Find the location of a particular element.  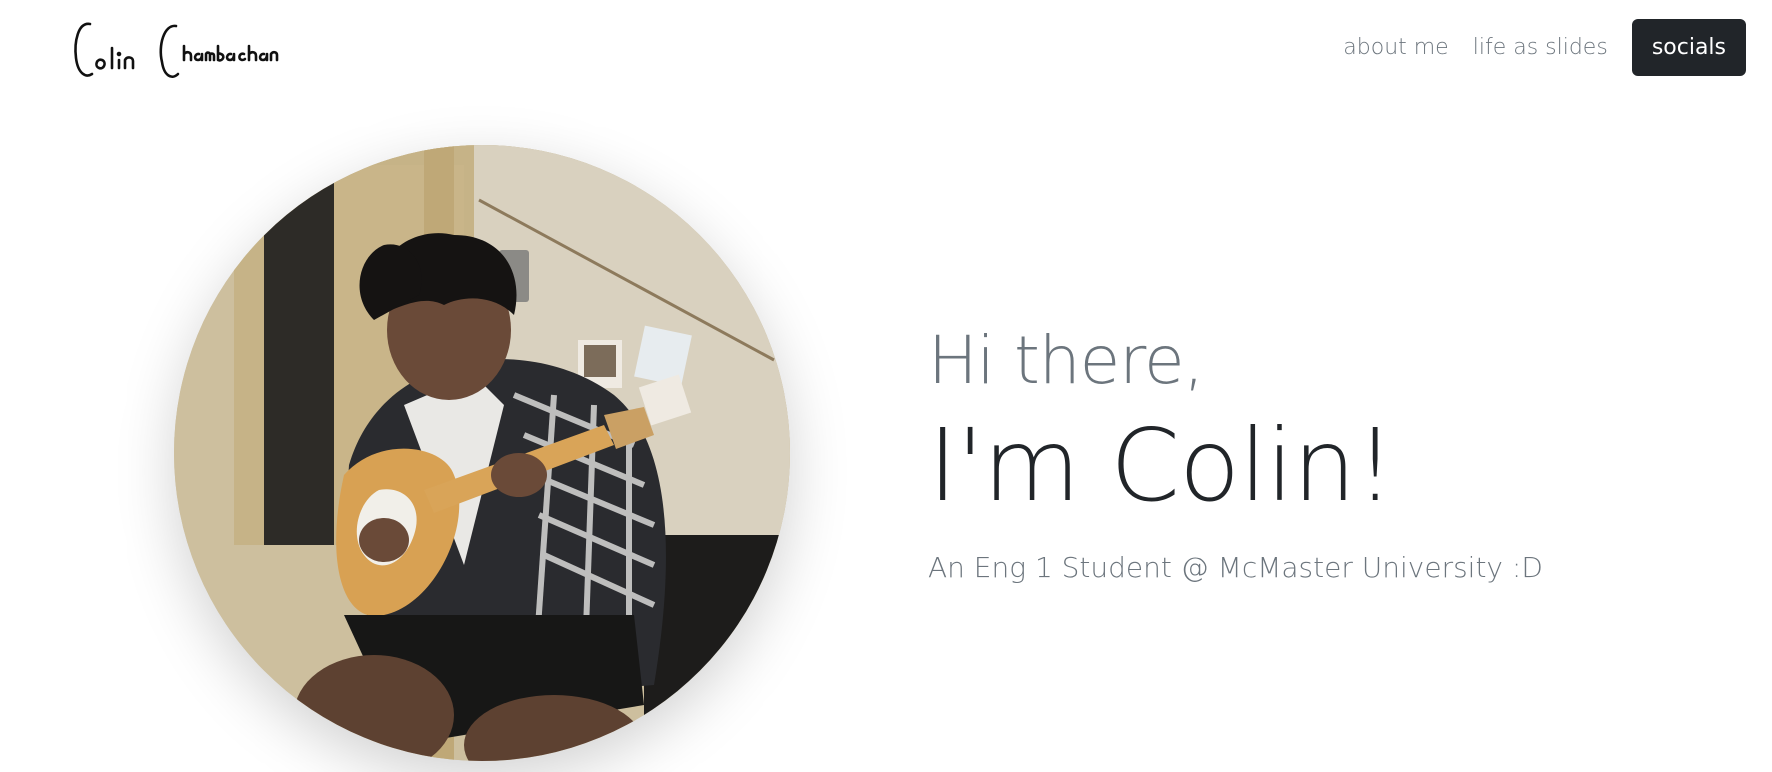

navbar: about me life as slides socials is located at coordinates (886, 50).